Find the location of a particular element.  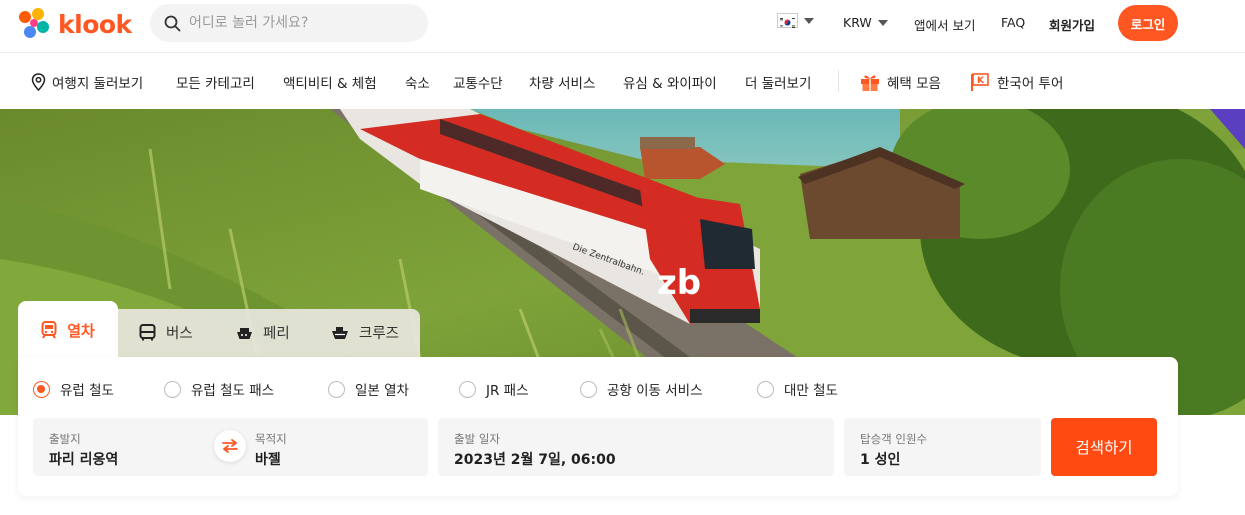

svg-text: K is located at coordinates (981, 81).